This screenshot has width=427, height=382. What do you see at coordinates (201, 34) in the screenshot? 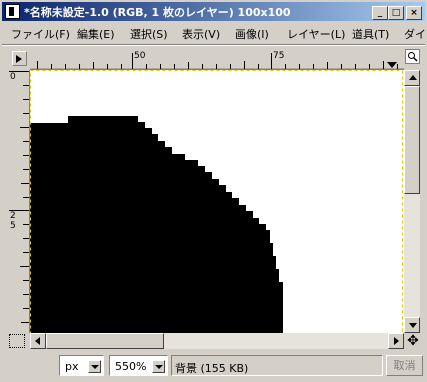
I see `menu-view: 表示(V)` at bounding box center [201, 34].